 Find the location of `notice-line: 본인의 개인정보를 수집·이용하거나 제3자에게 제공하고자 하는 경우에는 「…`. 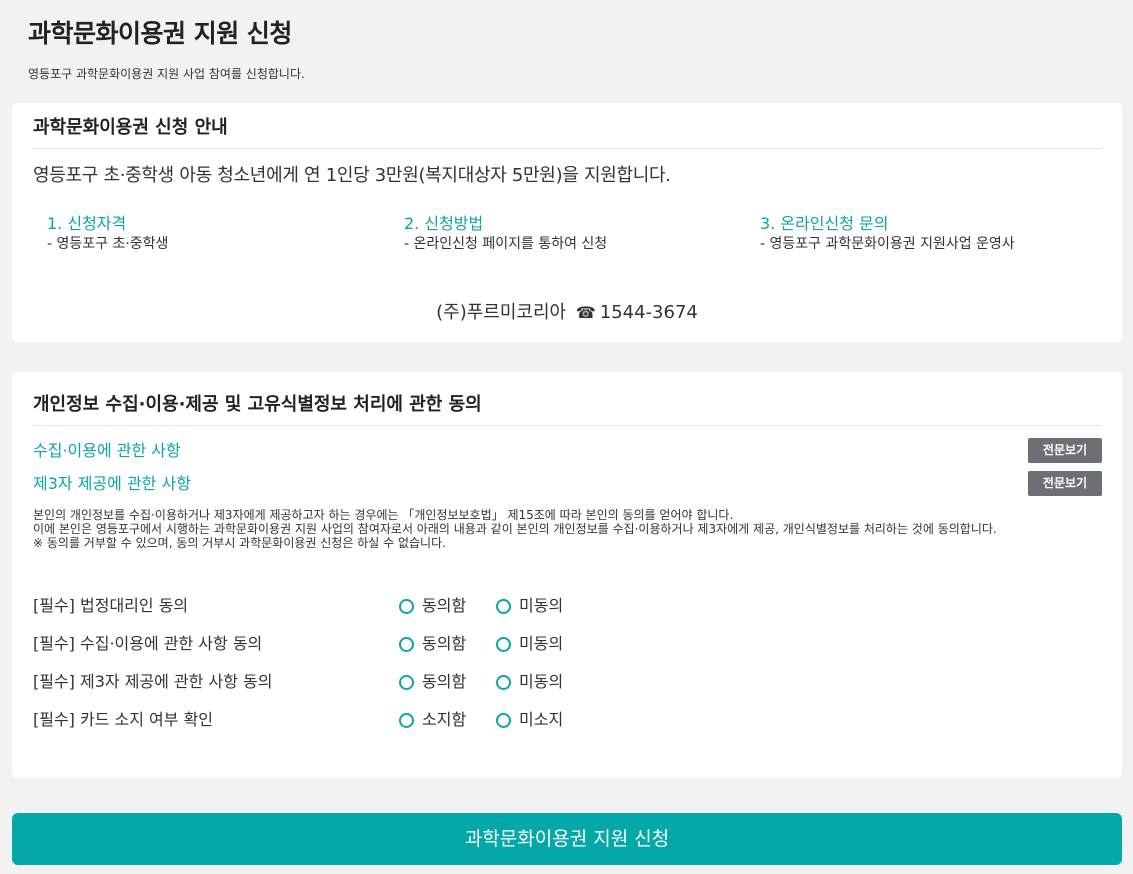

notice-line: 본인의 개인정보를 수집·이용하거나 제3자에게 제공하고자 하는 경우에는 「… is located at coordinates (383, 515).